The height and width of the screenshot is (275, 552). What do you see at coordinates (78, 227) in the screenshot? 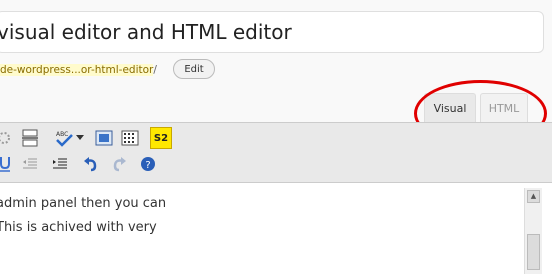
I see `content-line: This is achived with very` at bounding box center [78, 227].